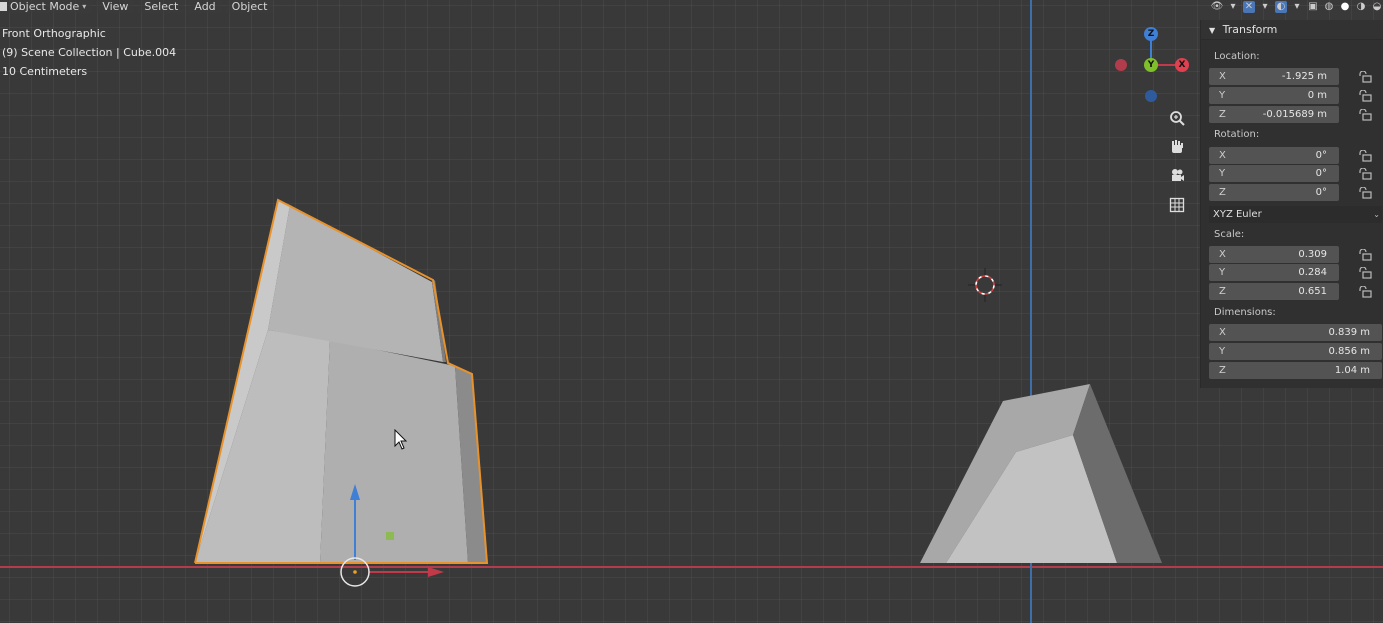 This screenshot has height=623, width=1383. I want to click on menu-select: Select, so click(161, 6).